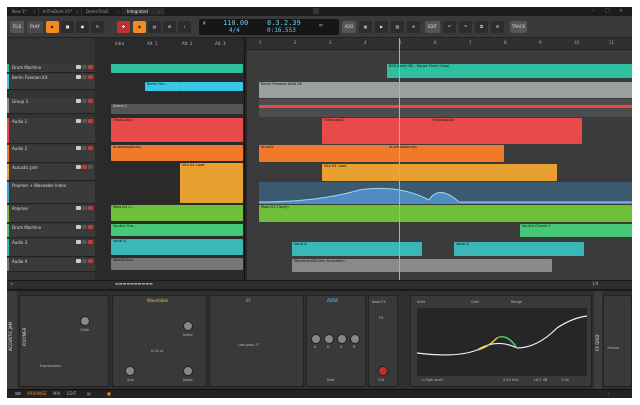  I want to click on track-header: Audio 4, so click(51, 265).